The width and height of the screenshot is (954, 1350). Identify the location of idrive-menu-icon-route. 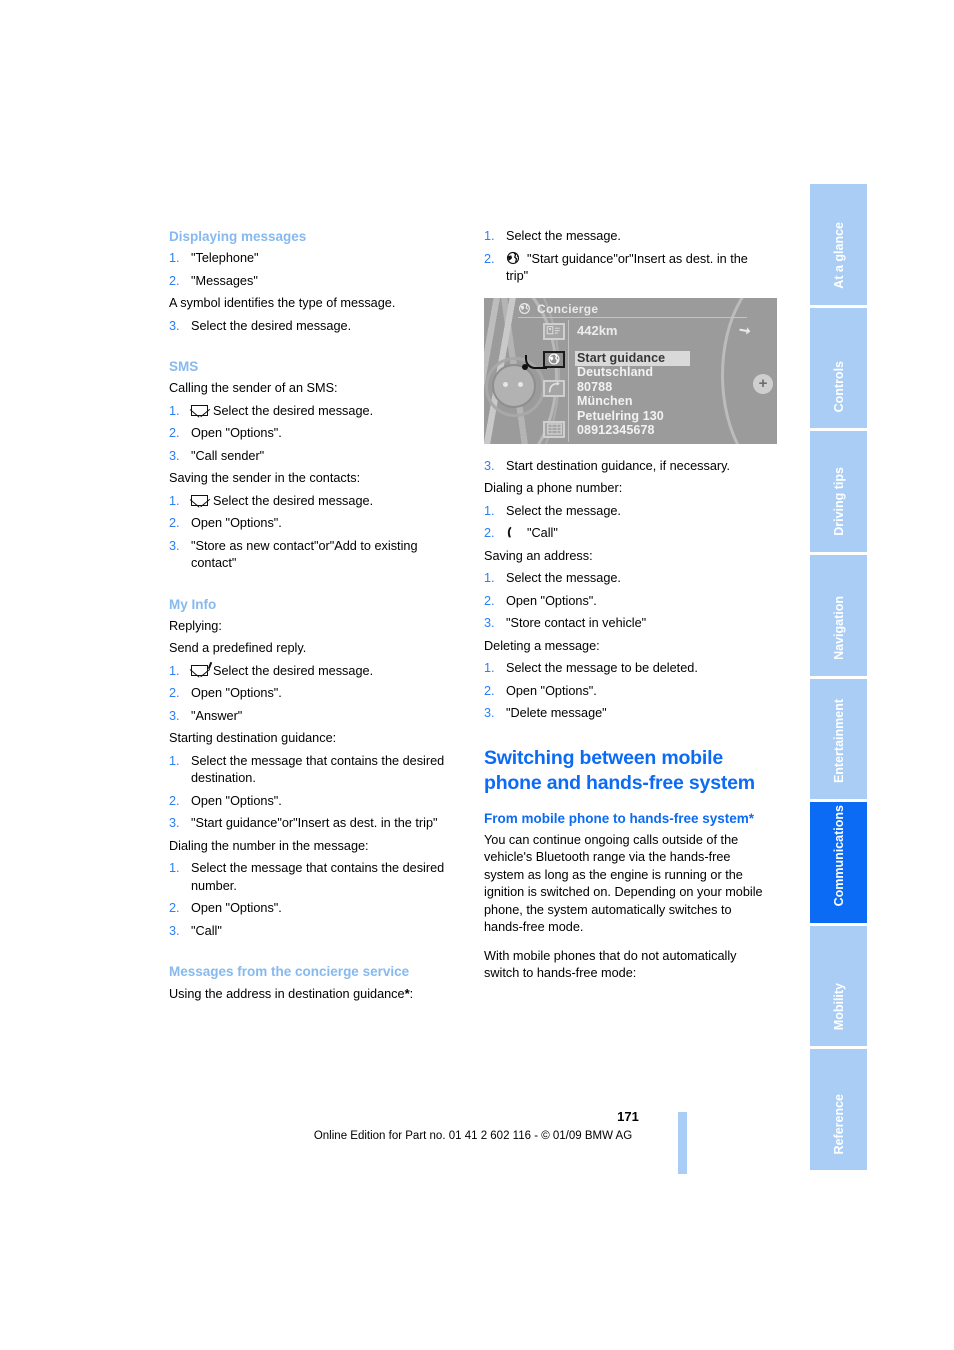
(554, 388).